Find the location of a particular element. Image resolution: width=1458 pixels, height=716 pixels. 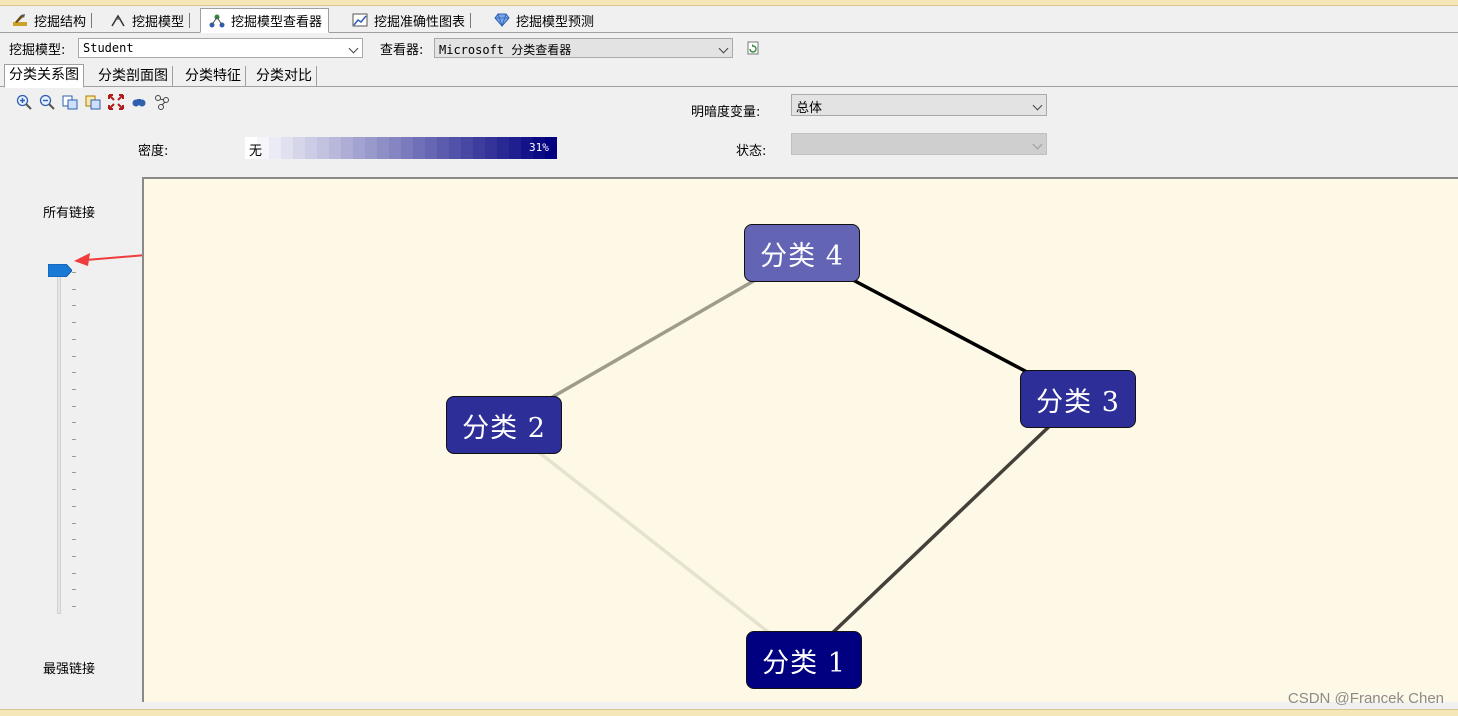

density-max-label: 31% is located at coordinates (539, 147).